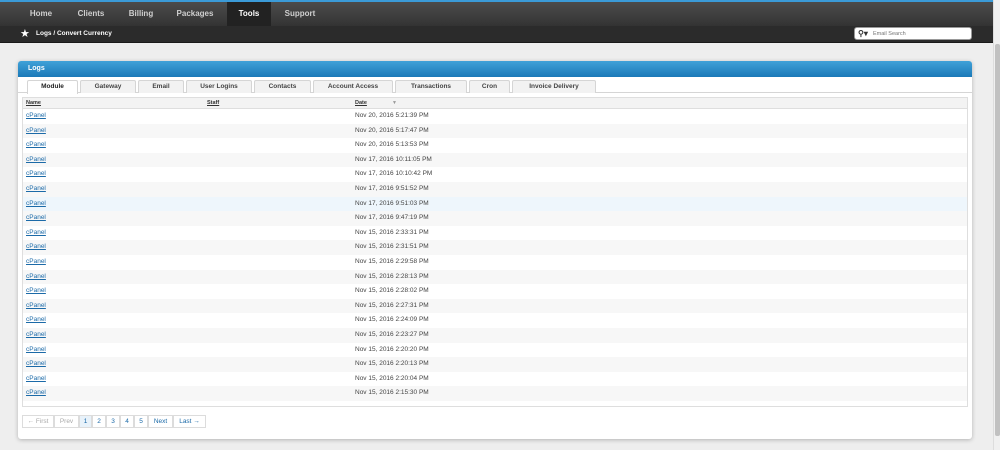 The image size is (1000, 450). I want to click on column-header-name: Name, so click(33, 103).